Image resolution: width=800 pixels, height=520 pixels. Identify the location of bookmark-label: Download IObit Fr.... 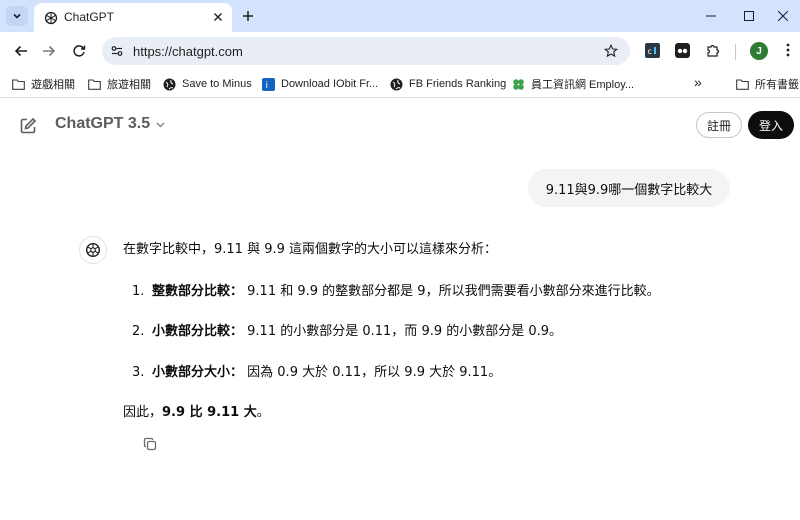
(330, 84).